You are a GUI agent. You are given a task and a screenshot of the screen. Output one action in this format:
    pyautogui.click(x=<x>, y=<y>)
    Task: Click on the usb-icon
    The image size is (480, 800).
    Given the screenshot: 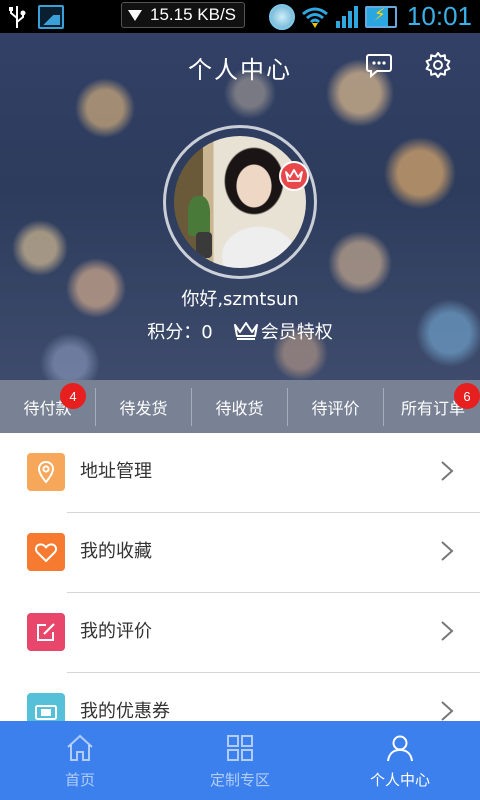 What is the action you would take?
    pyautogui.click(x=17, y=17)
    